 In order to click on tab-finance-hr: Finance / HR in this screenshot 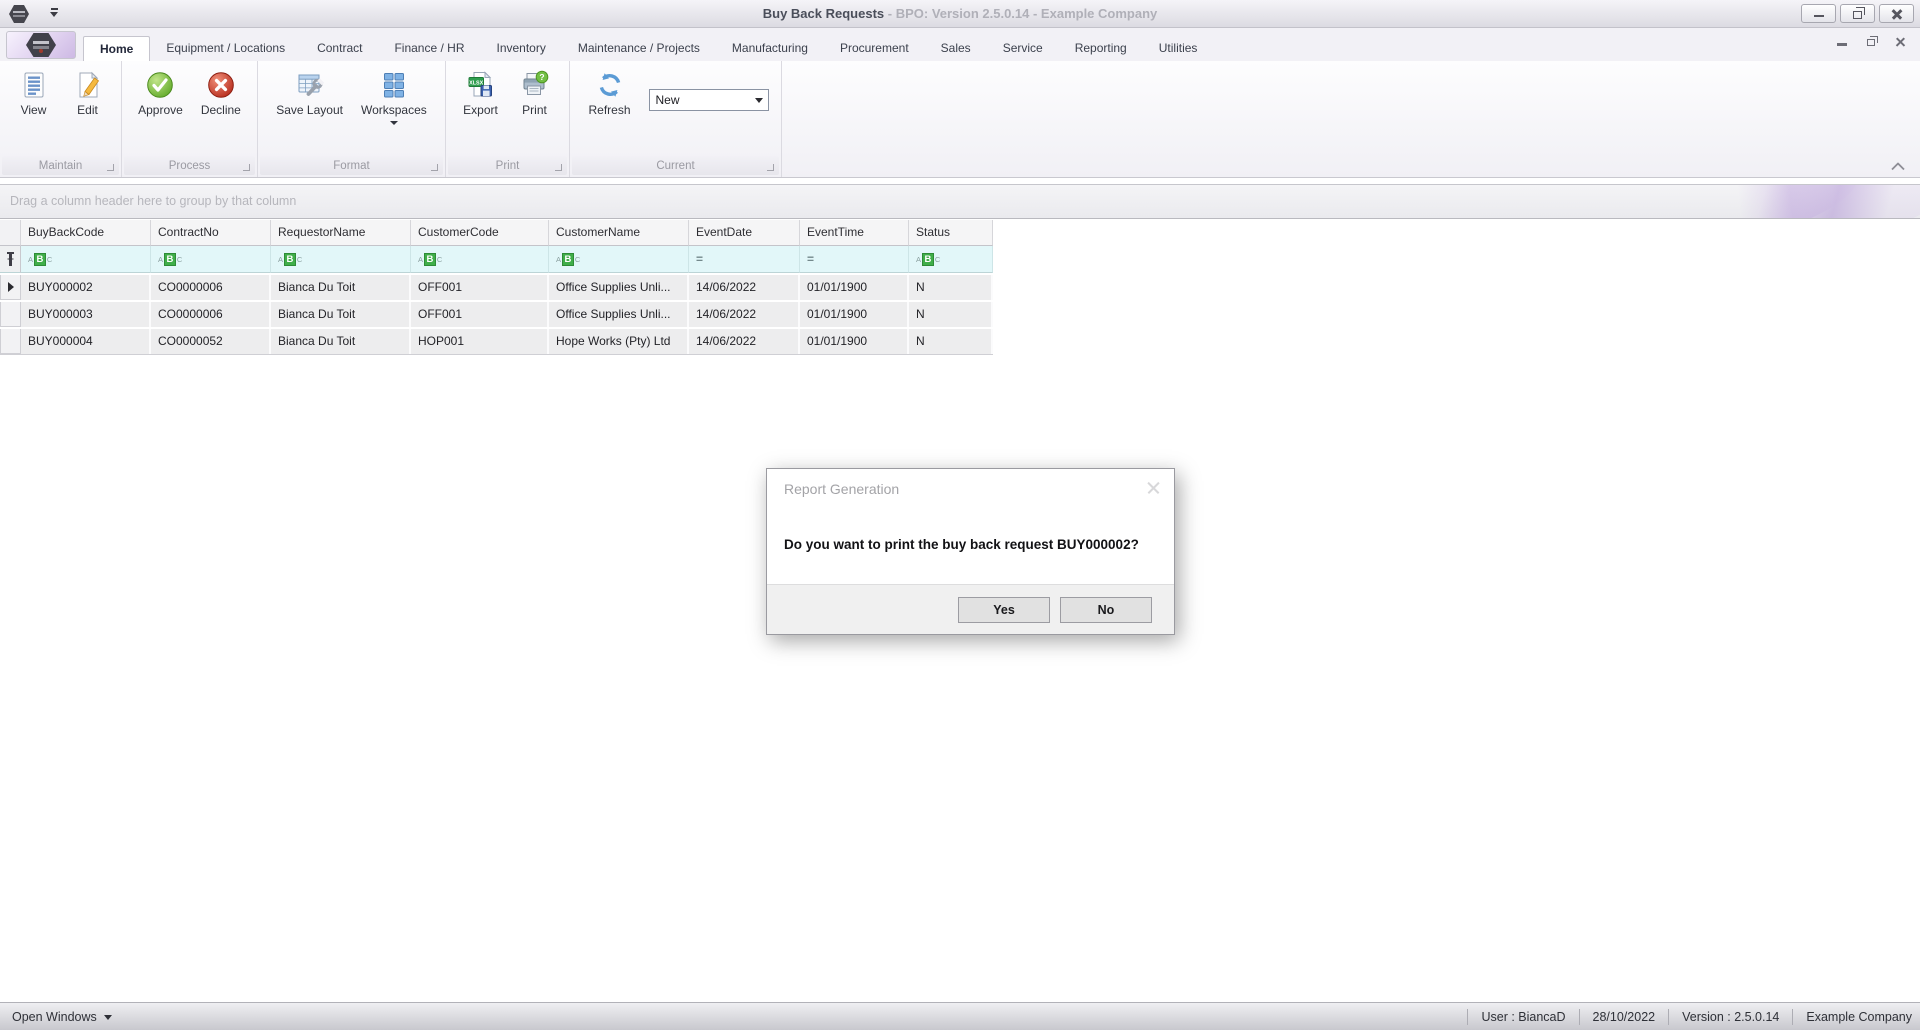, I will do `click(429, 48)`.